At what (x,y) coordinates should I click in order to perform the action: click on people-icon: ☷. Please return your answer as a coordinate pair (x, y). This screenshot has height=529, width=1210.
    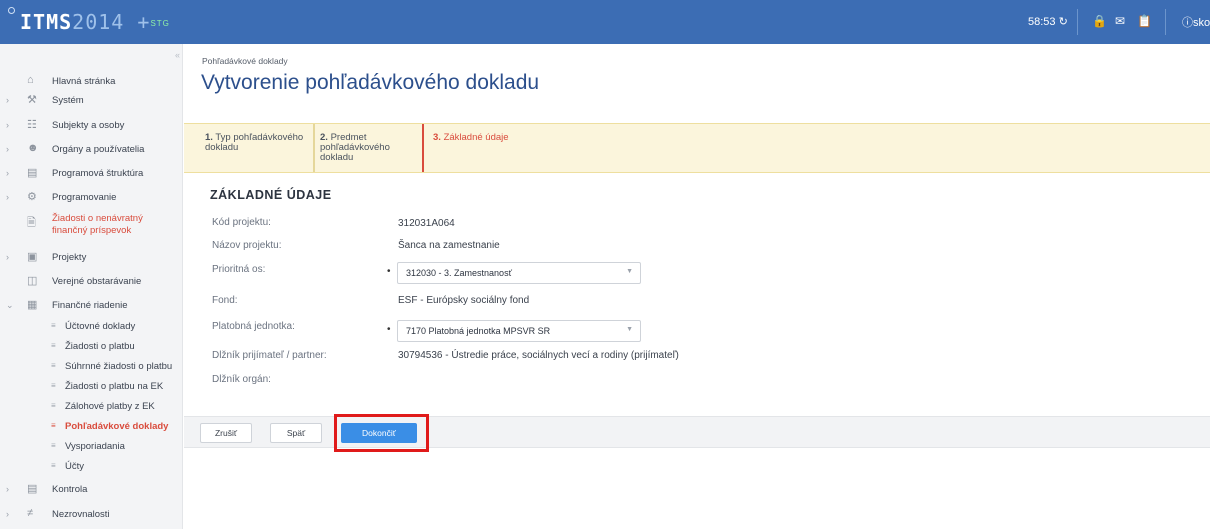
    Looking at the image, I should click on (32, 125).